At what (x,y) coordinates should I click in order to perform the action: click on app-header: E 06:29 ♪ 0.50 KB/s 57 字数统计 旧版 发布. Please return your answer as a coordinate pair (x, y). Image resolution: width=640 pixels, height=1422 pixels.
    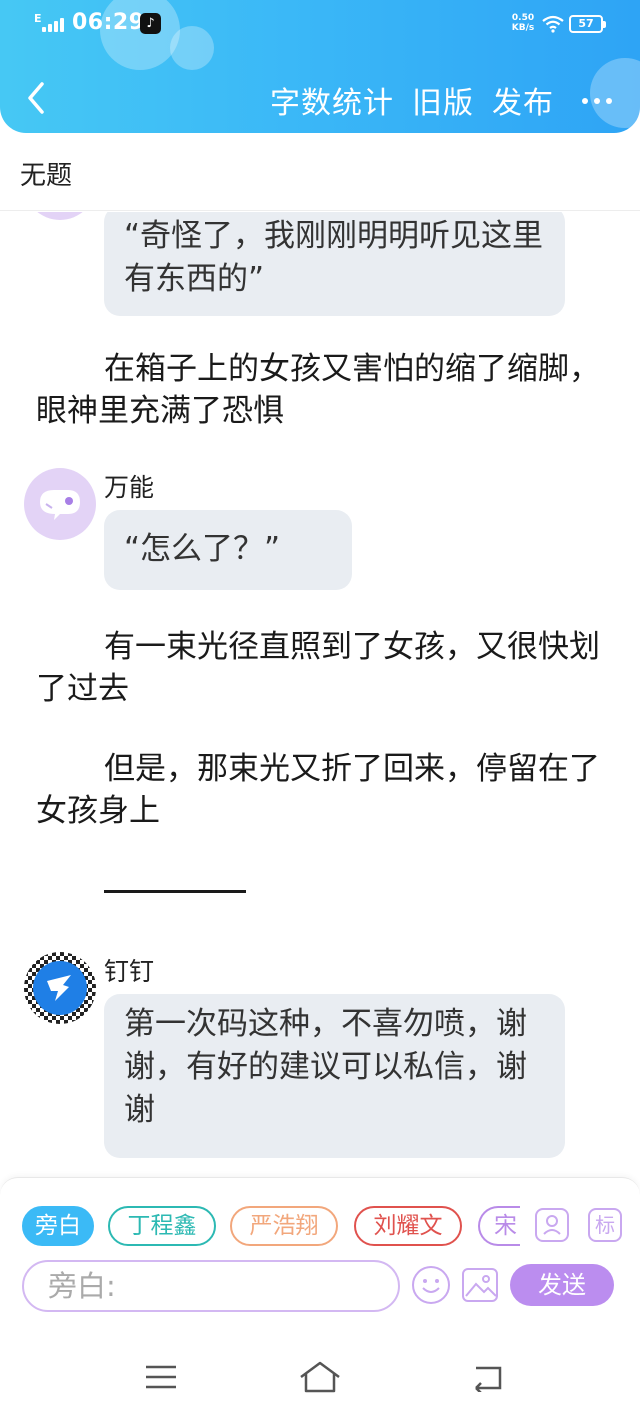
    Looking at the image, I should click on (320, 66).